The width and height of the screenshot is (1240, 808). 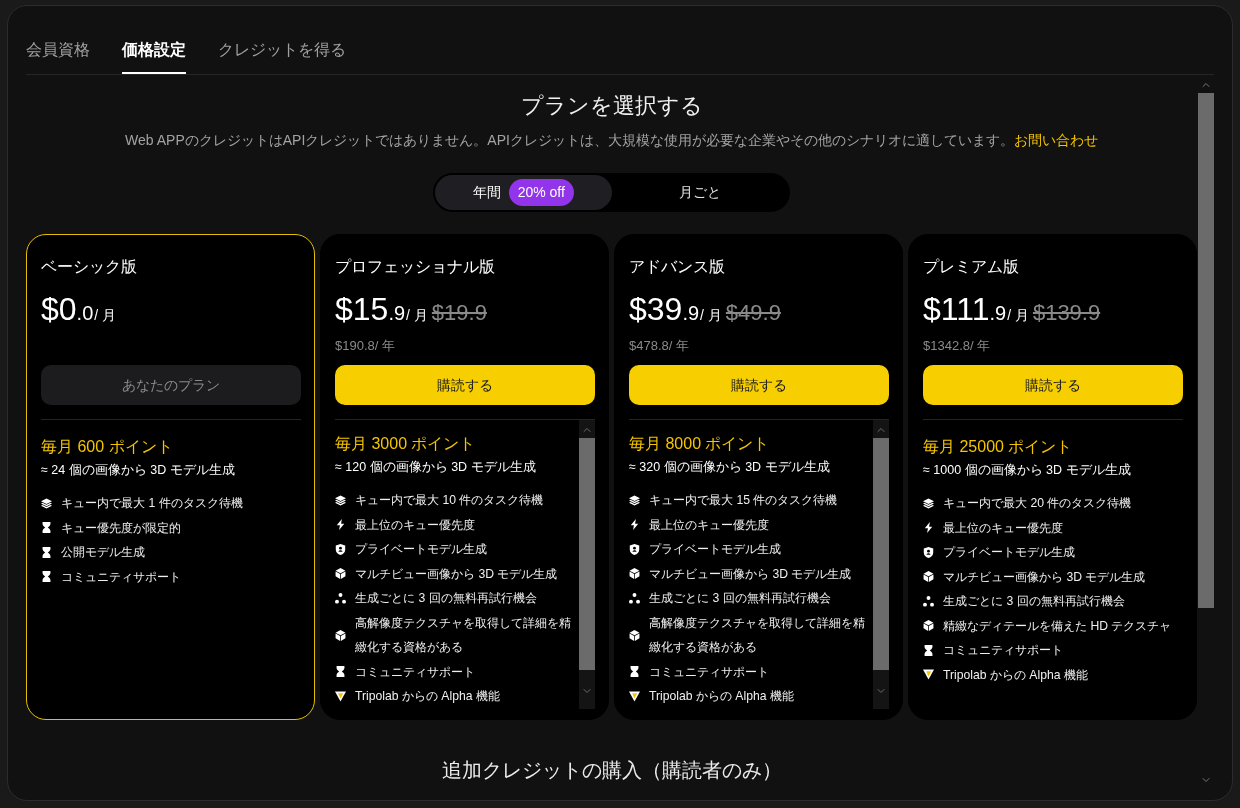 What do you see at coordinates (459, 313) in the screenshot?
I see `original-price: $19.9` at bounding box center [459, 313].